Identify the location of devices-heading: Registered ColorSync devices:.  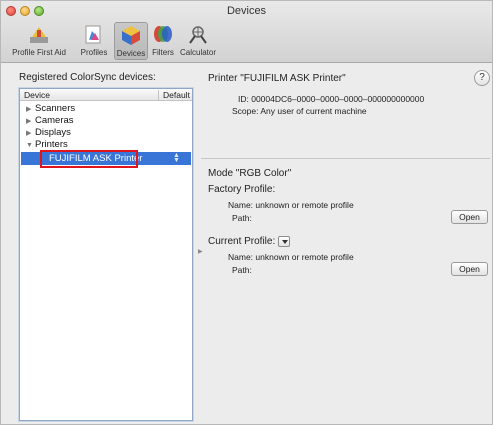
(87, 77).